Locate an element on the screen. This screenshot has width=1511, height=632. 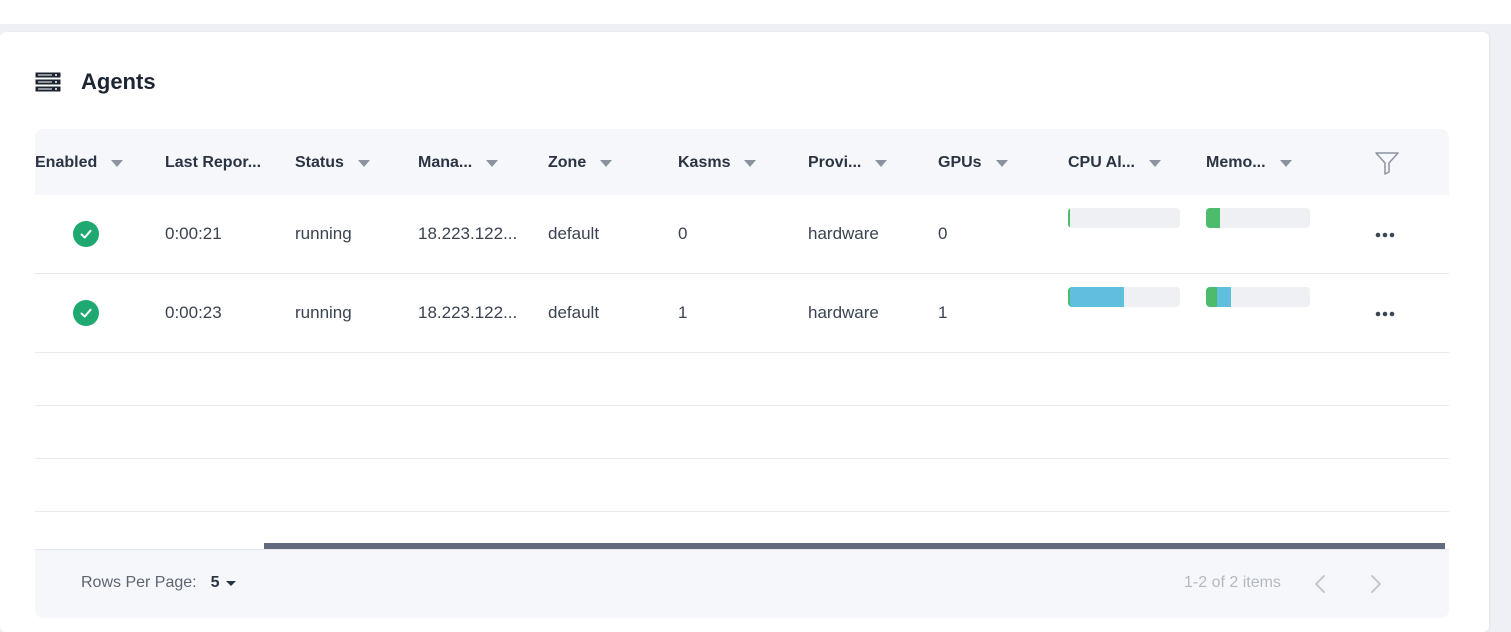
top-strip is located at coordinates (755, 12).